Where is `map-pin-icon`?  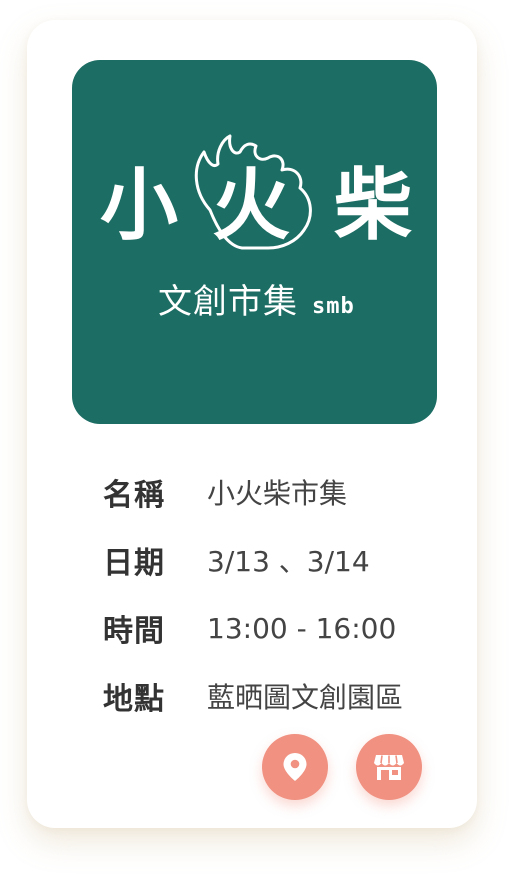
map-pin-icon is located at coordinates (295, 767).